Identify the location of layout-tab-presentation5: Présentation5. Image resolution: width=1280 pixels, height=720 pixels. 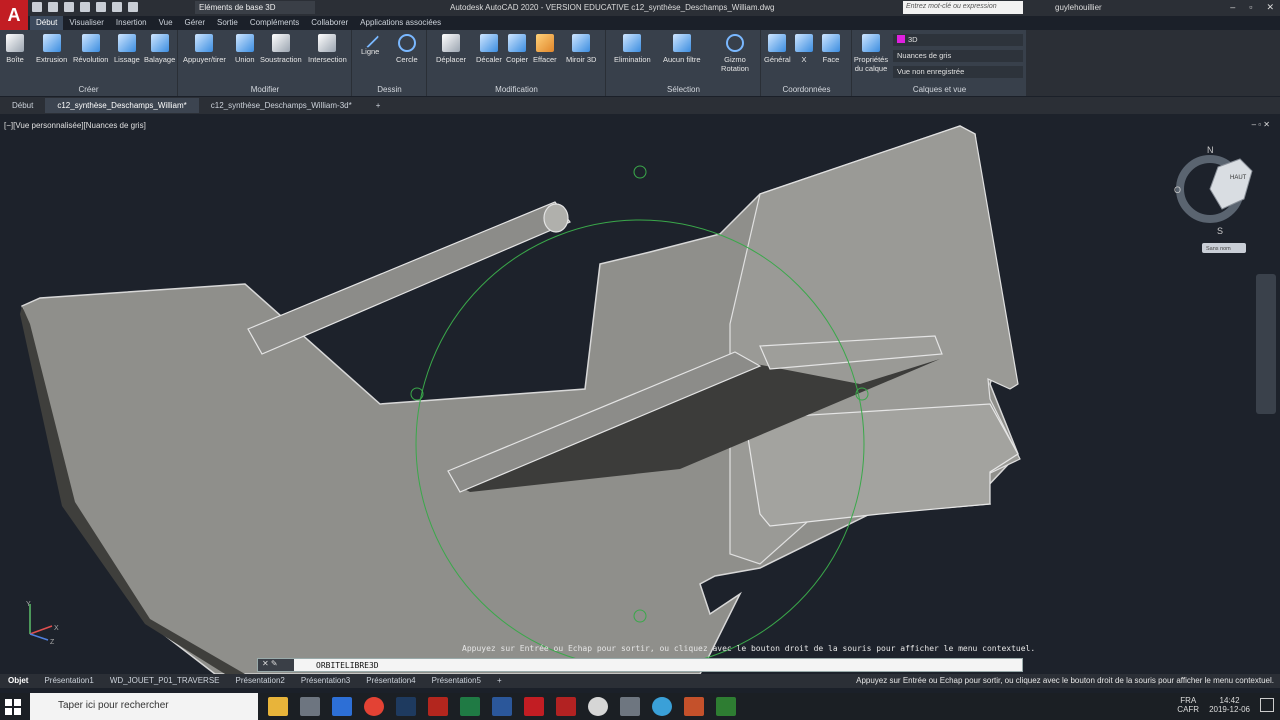
(456, 681).